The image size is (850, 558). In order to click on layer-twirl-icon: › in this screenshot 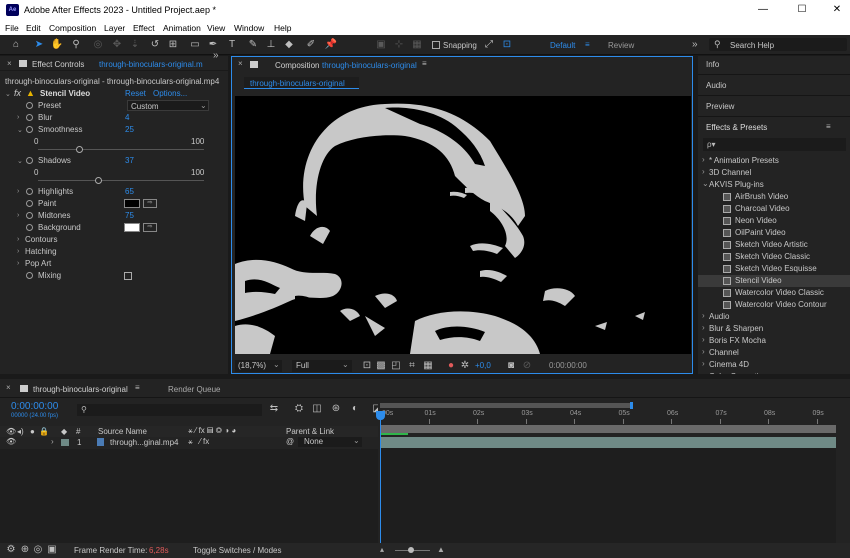, I will do `click(52, 441)`.